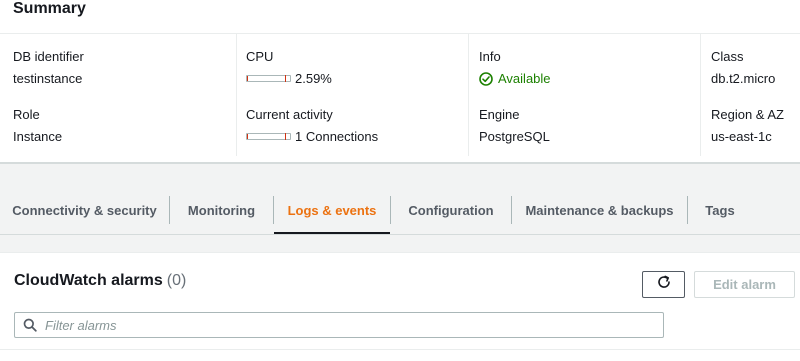 This screenshot has width=800, height=361. Describe the element at coordinates (451, 210) in the screenshot. I see `tab-configuration: Configuration` at that location.